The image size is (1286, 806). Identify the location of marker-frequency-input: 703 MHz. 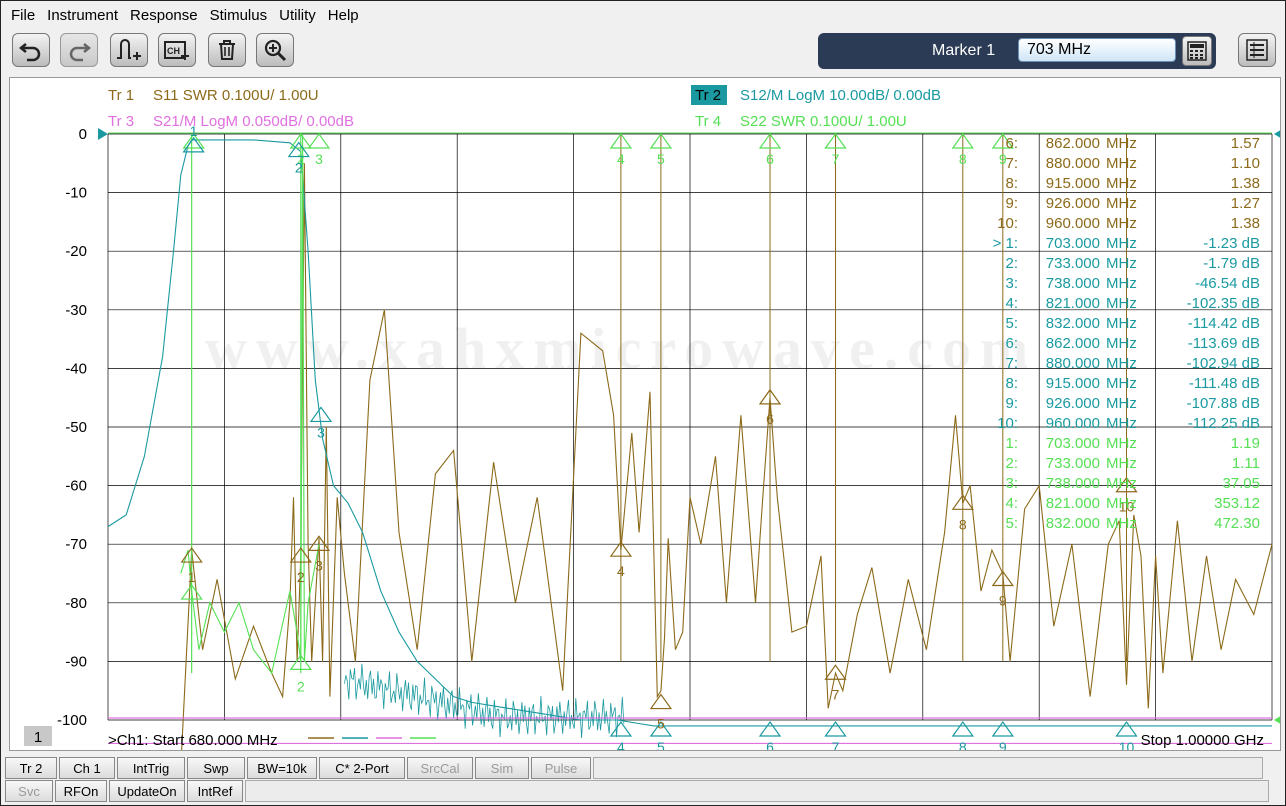
(1097, 50).